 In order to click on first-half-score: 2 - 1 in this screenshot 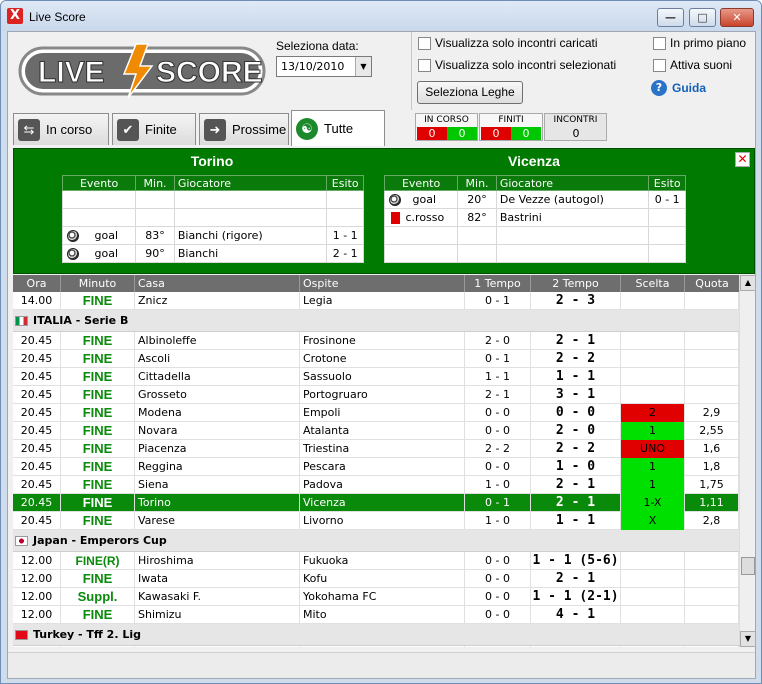, I will do `click(498, 395)`.